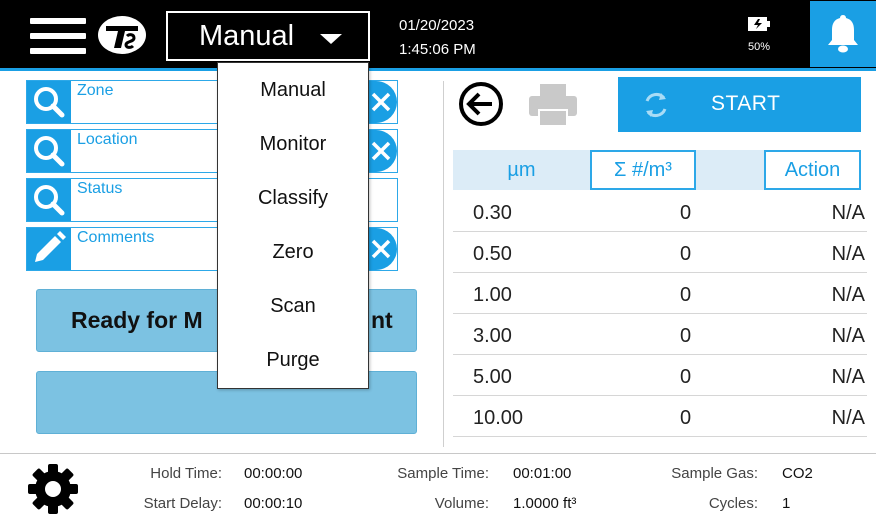 This screenshot has height=517, width=876. Describe the element at coordinates (797, 473) in the screenshot. I see `sample-gas-value: CO2` at that location.